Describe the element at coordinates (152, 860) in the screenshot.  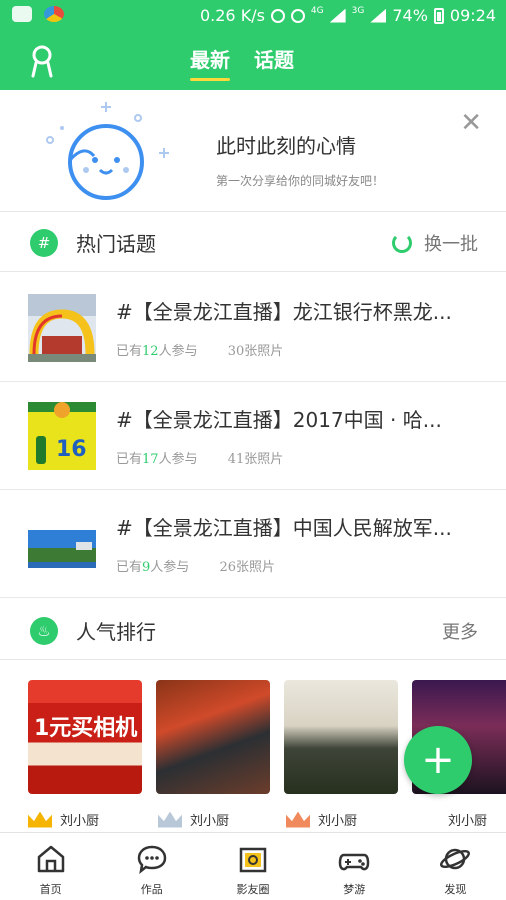
I see `chat-bubble-icon` at that location.